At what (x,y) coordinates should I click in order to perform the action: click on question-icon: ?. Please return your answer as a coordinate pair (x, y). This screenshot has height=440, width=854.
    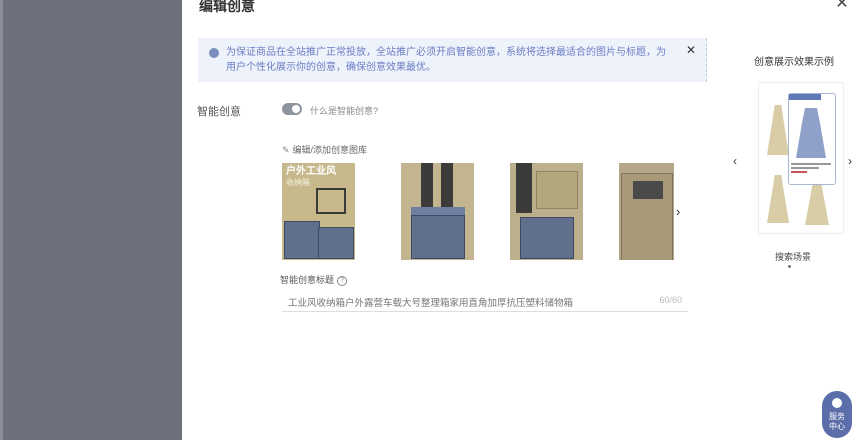
    Looking at the image, I should click on (342, 280).